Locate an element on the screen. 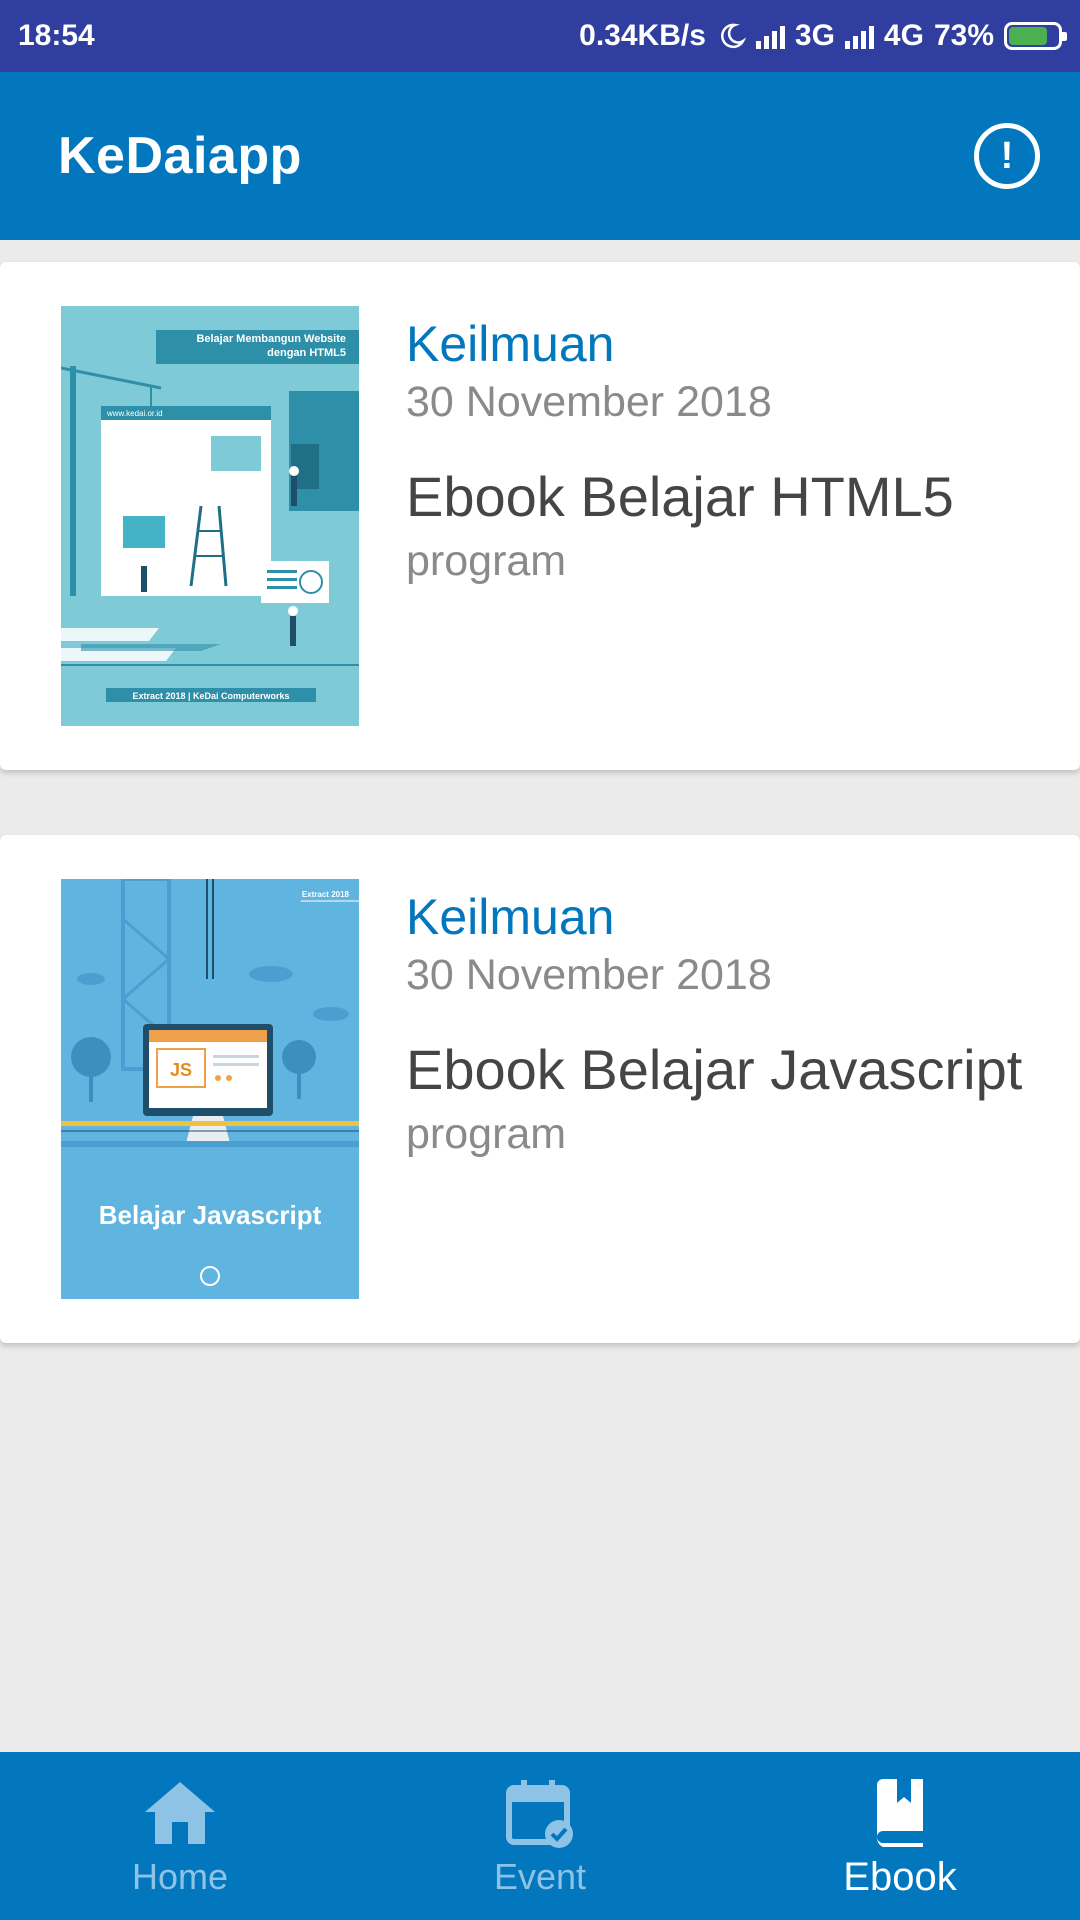 The image size is (1080, 1920). nav-home: Home is located at coordinates (180, 1836).